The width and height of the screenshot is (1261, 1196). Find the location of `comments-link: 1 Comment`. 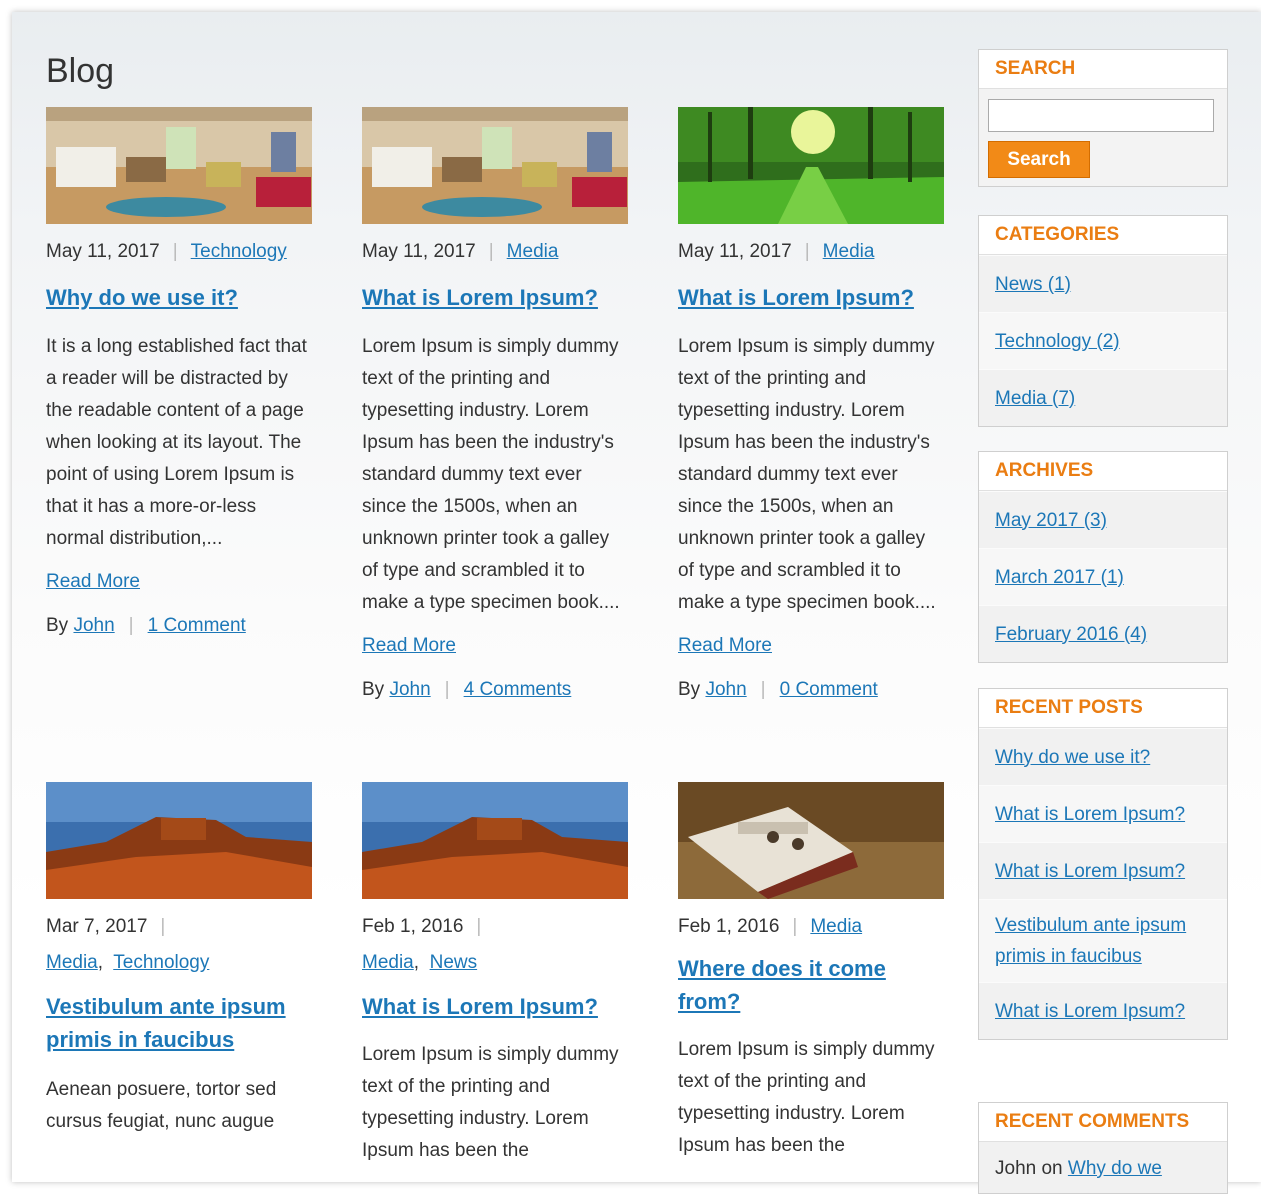

comments-link: 1 Comment is located at coordinates (197, 625).